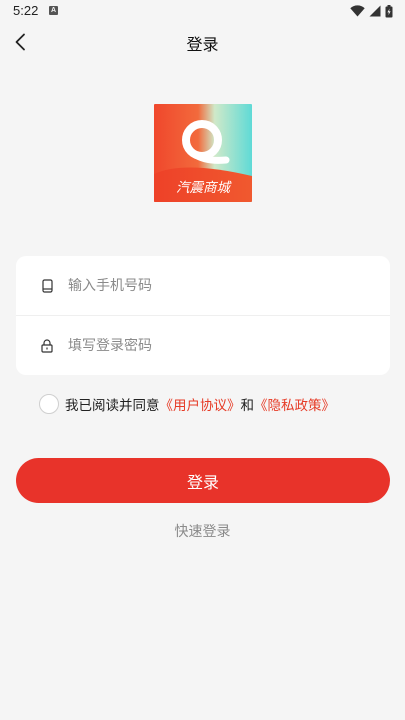  I want to click on login-button: 登录, so click(203, 480).